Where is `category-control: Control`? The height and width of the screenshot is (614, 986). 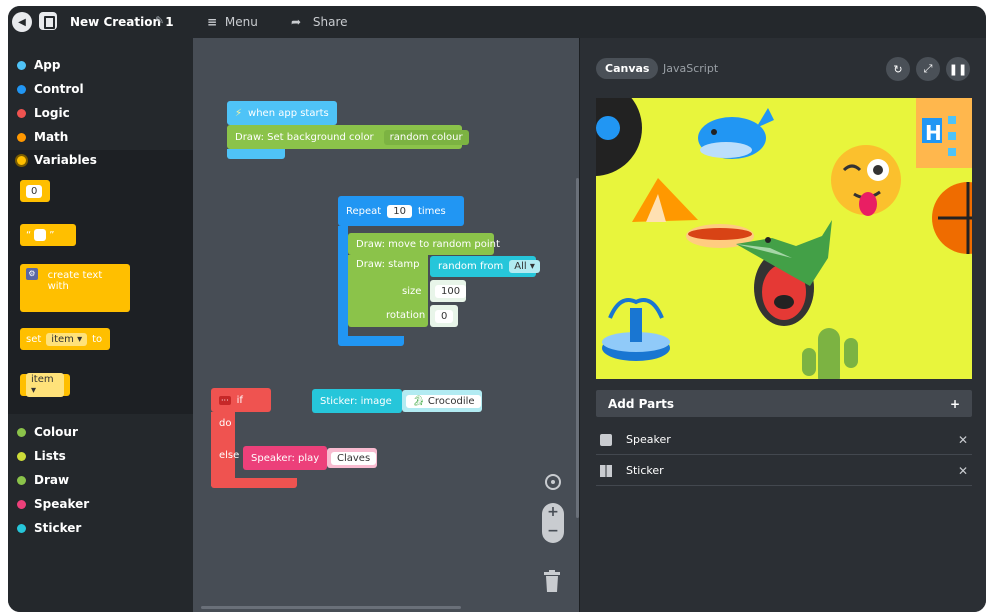 category-control: Control is located at coordinates (50, 89).